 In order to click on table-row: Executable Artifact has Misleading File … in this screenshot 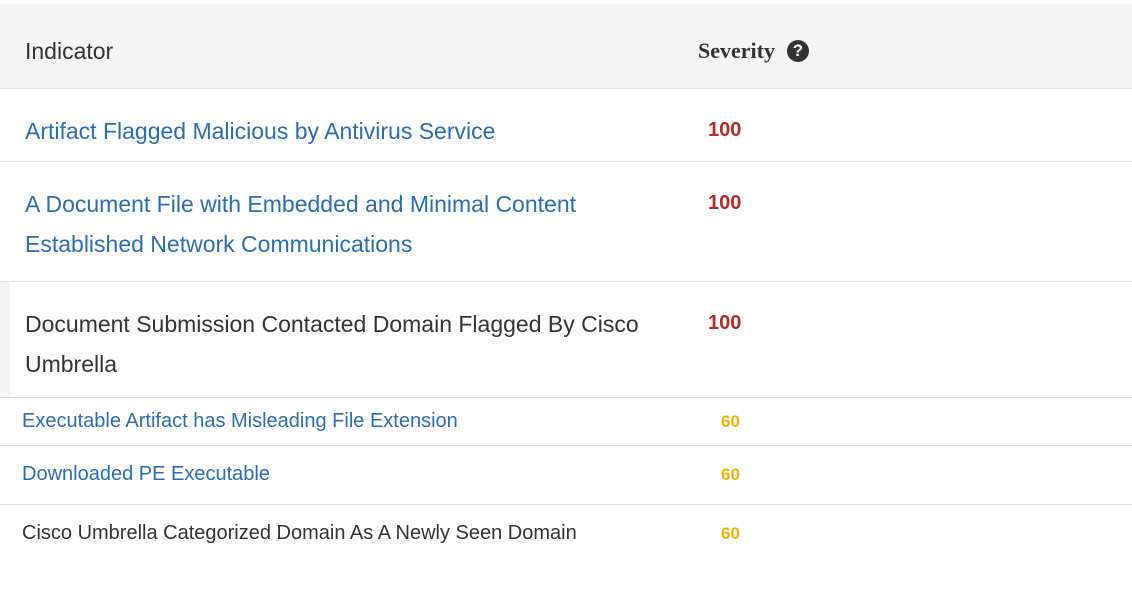, I will do `click(566, 422)`.